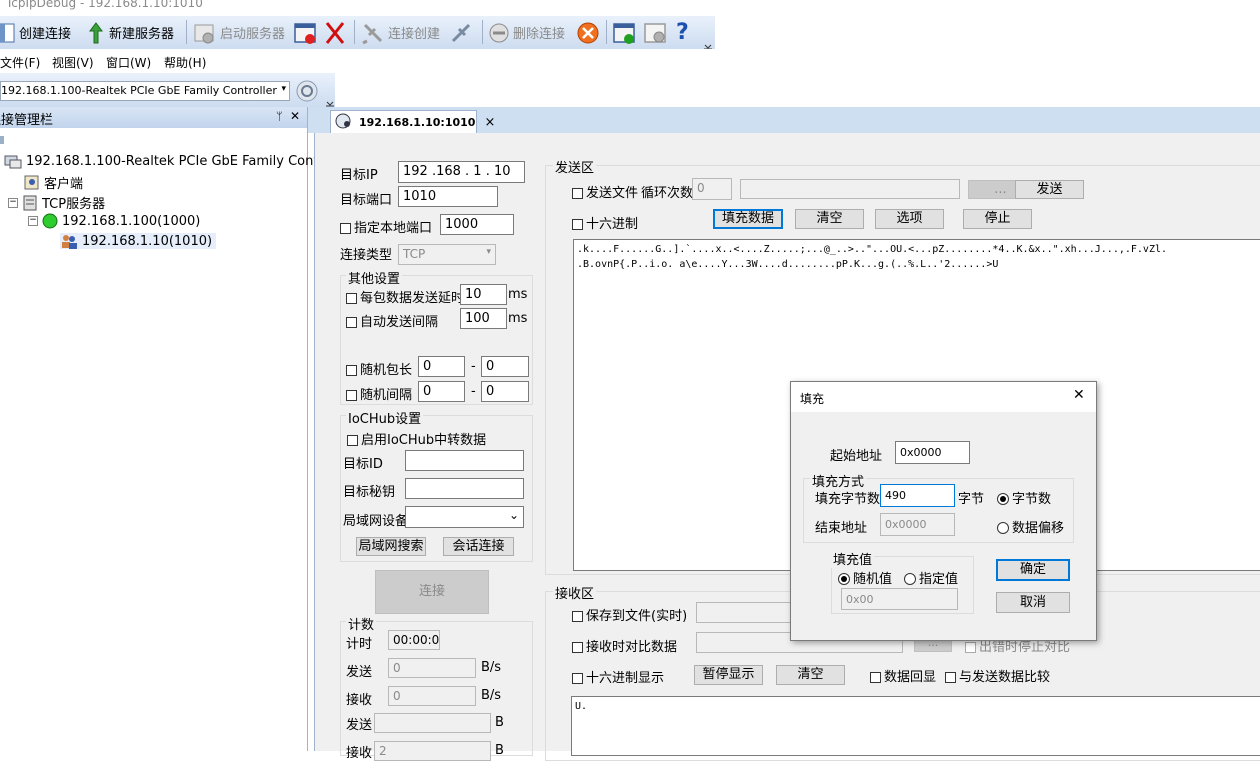  I want to click on value-random-radio-dot, so click(844, 579).